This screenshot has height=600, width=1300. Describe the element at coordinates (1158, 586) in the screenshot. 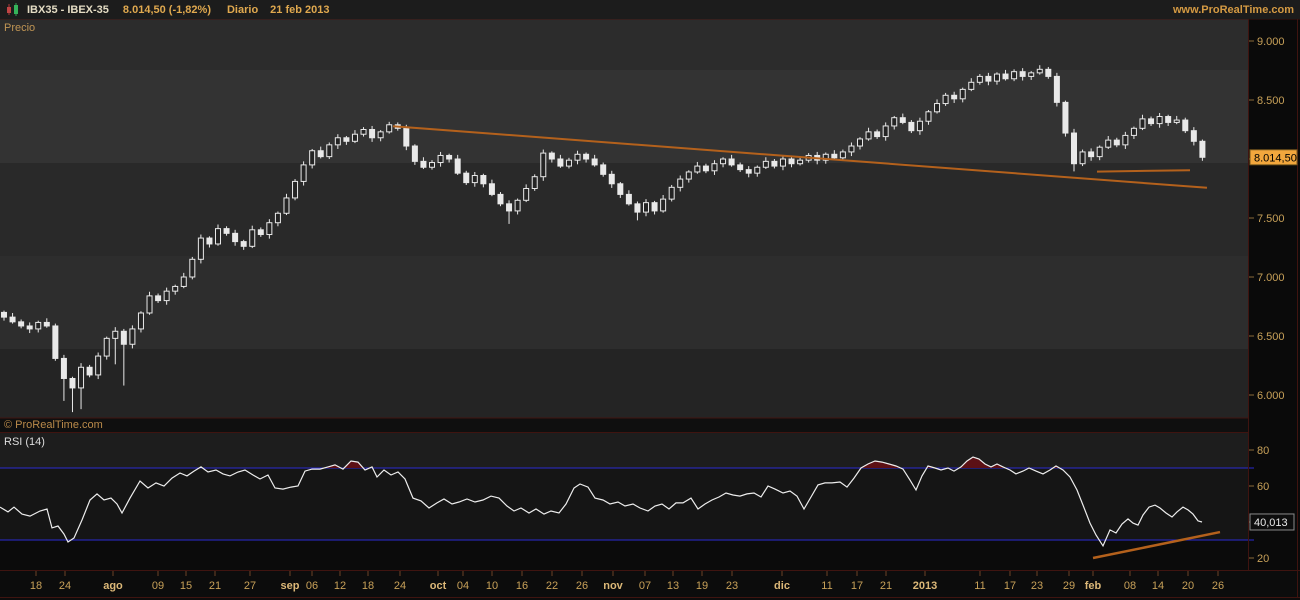

I see `time-axis-label: 14` at that location.